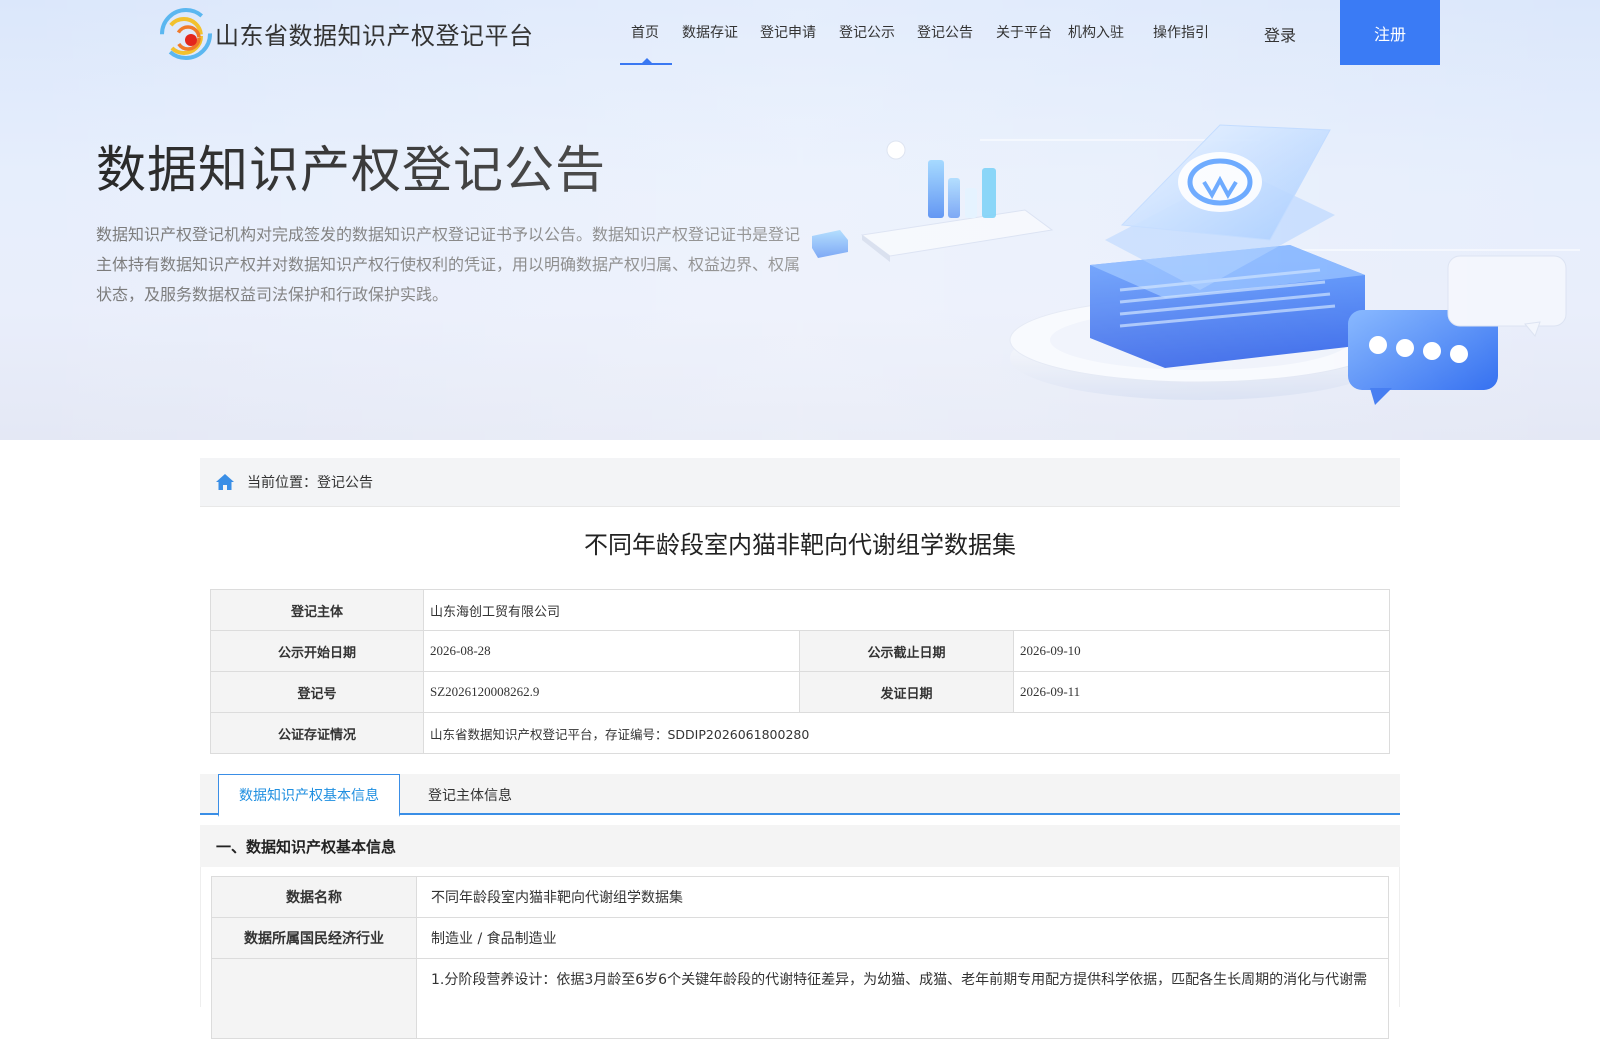 Image resolution: width=1600 pixels, height=1039 pixels. Describe the element at coordinates (317, 733) in the screenshot. I see `notary-label: 公证存证情况` at that location.